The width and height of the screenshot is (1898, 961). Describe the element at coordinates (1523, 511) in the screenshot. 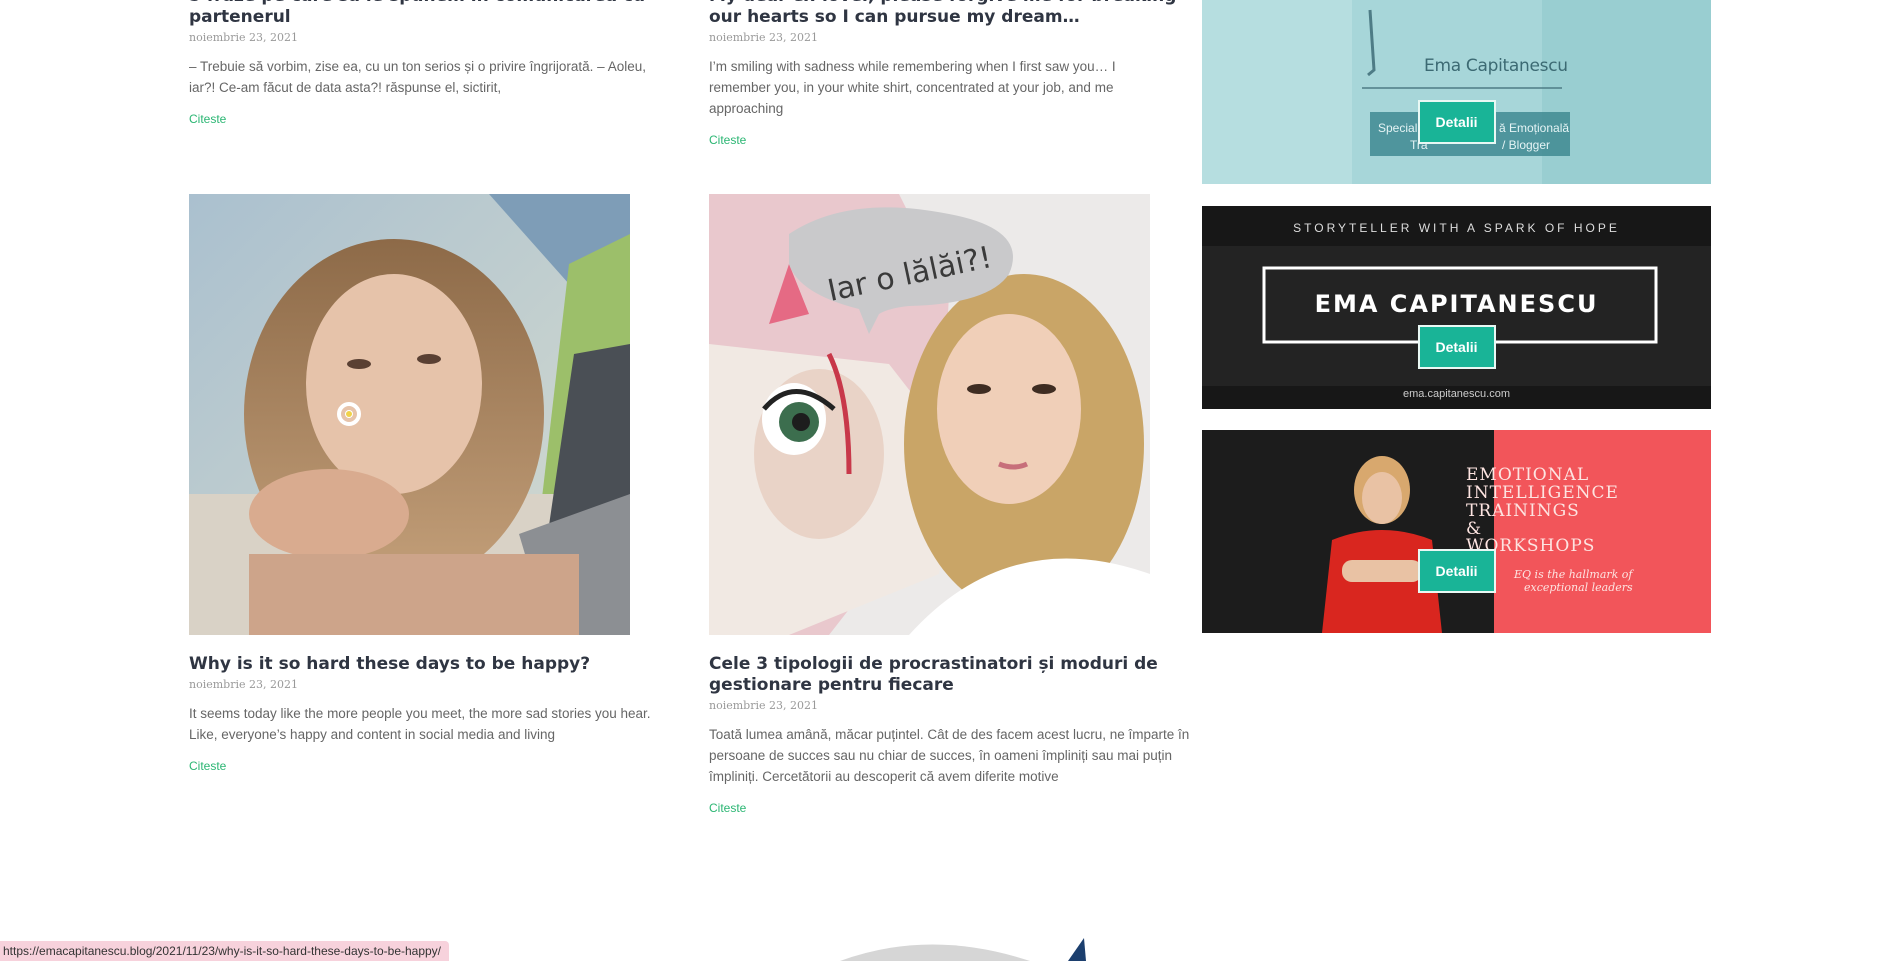

I see `banner-heading-3: TRAININGS` at that location.